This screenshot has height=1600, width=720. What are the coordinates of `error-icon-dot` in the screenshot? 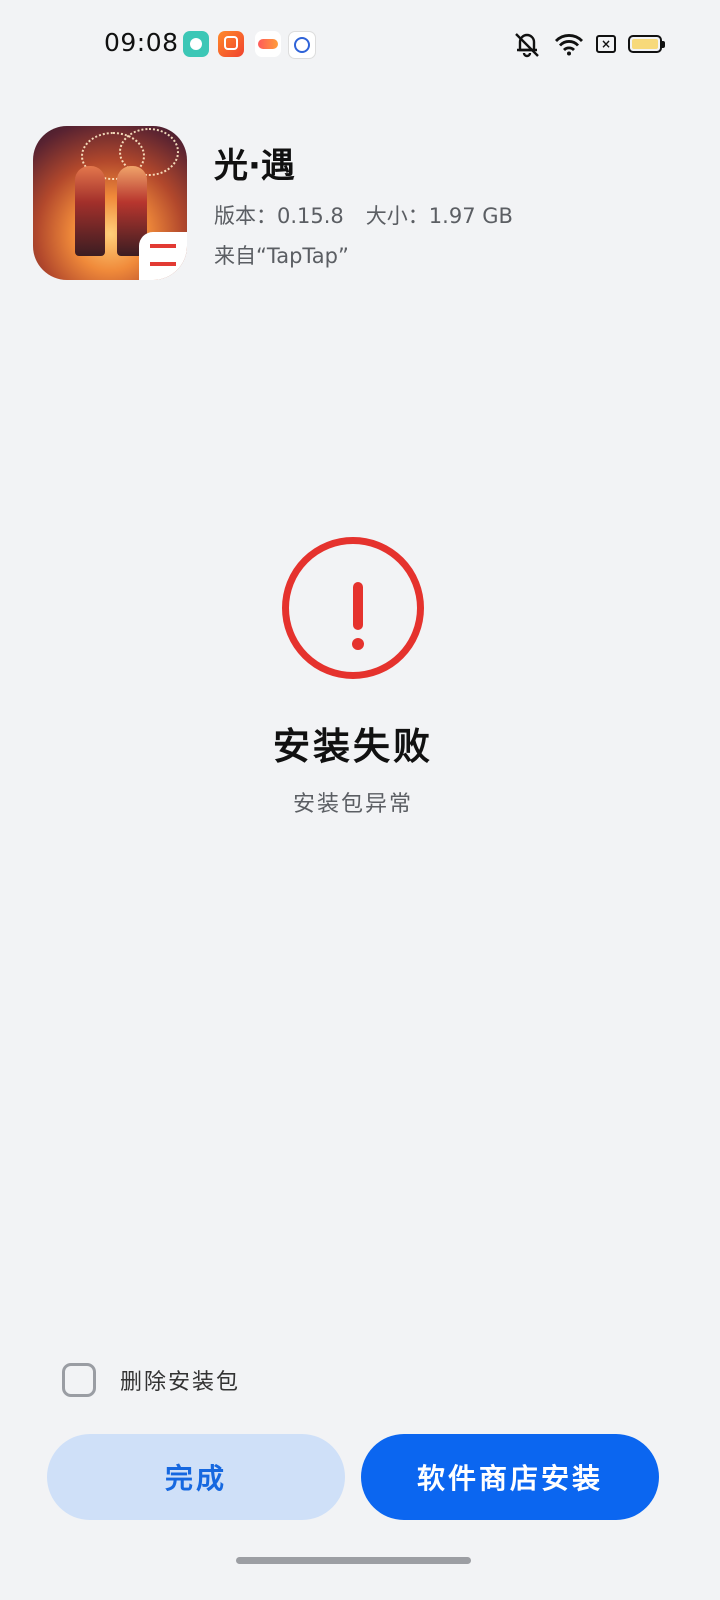 It's located at (358, 644).